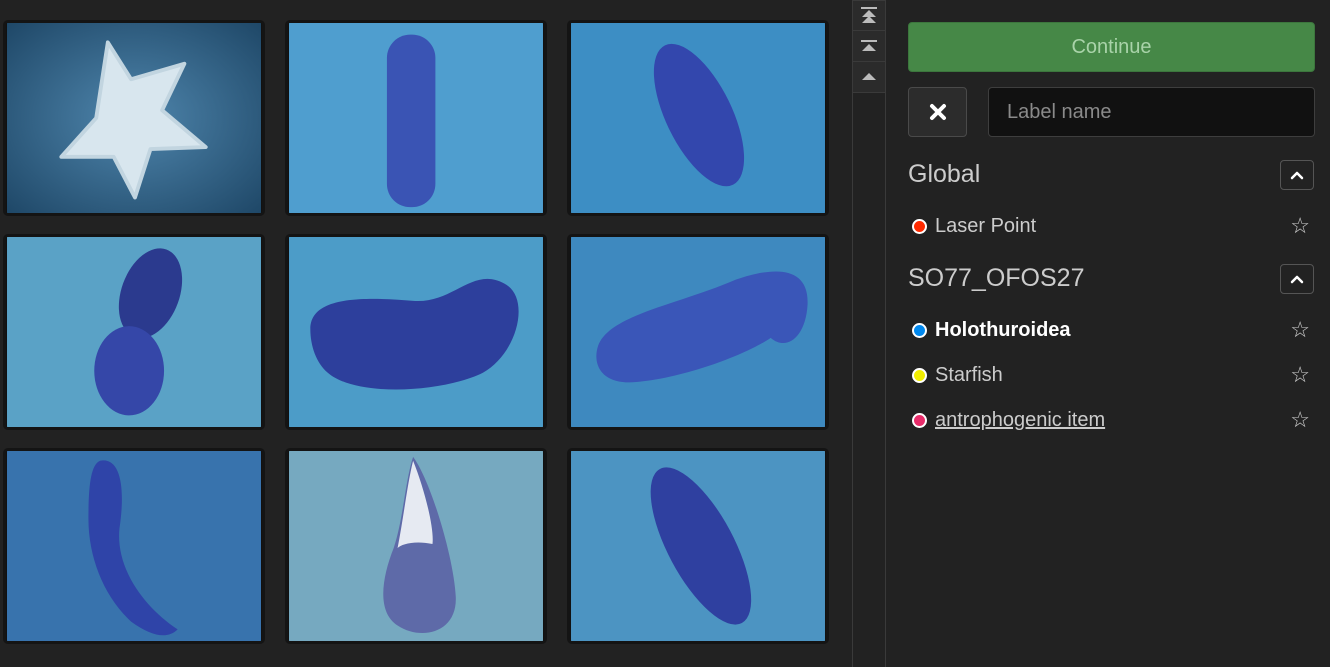 Image resolution: width=1330 pixels, height=667 pixels. Describe the element at coordinates (986, 225) in the screenshot. I see `label-name: Laser Point` at that location.